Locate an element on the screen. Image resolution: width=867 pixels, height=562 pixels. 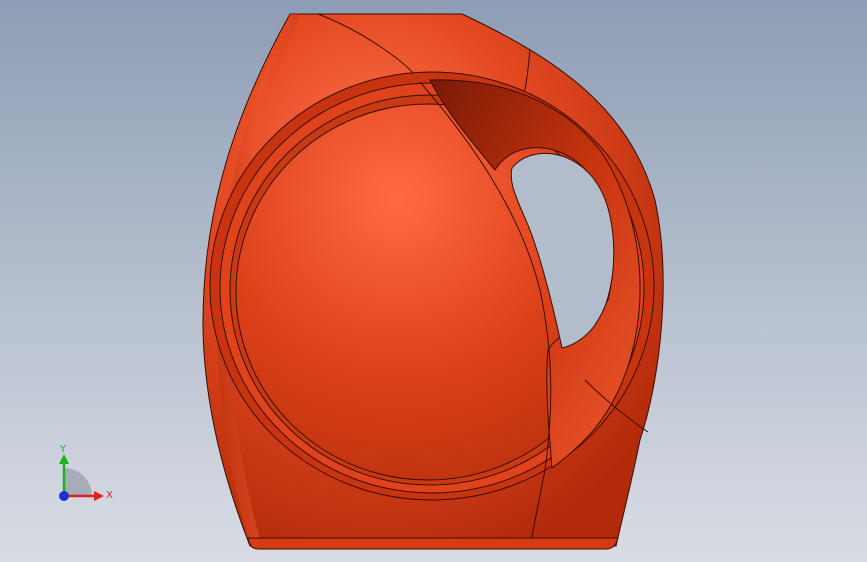
triad-quadrant is located at coordinates (78, 482).